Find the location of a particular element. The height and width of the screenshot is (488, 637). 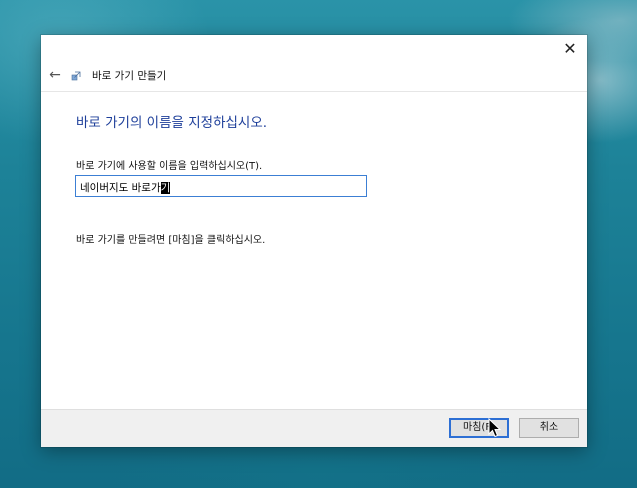

input-text-selected: 기 is located at coordinates (165, 188).